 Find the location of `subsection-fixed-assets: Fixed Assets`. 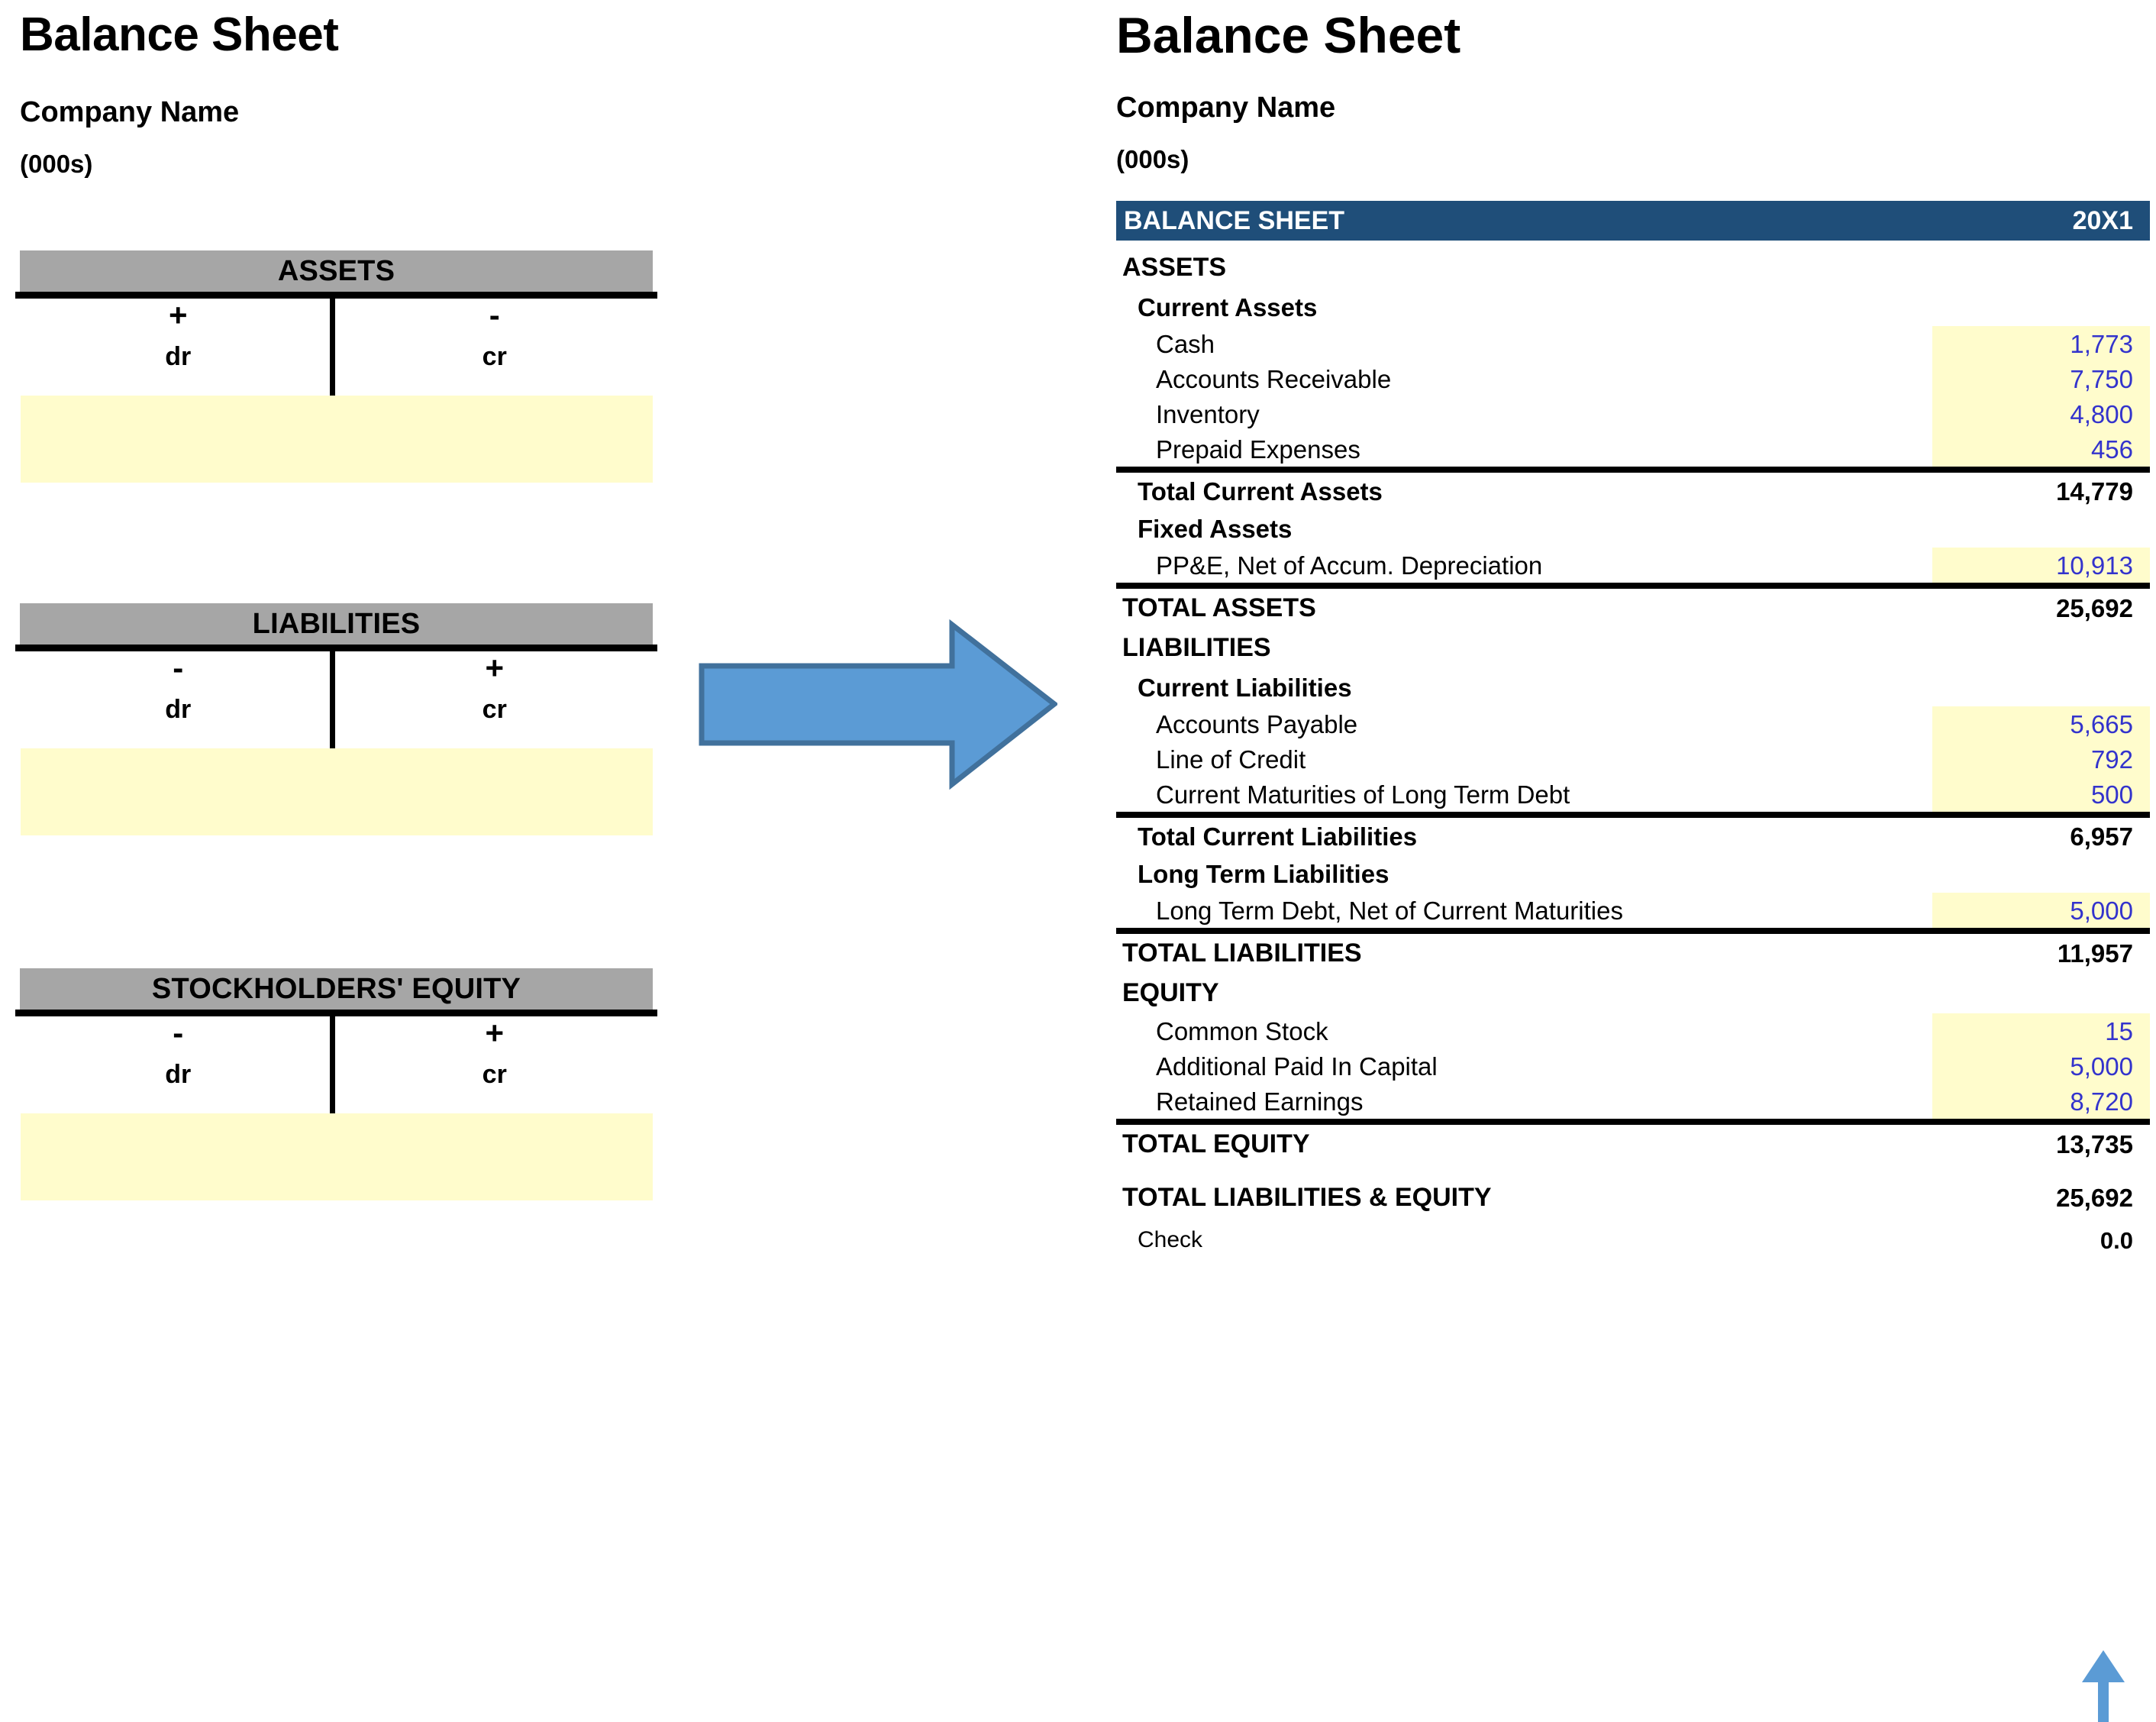

subsection-fixed-assets: Fixed Assets is located at coordinates (1633, 528).